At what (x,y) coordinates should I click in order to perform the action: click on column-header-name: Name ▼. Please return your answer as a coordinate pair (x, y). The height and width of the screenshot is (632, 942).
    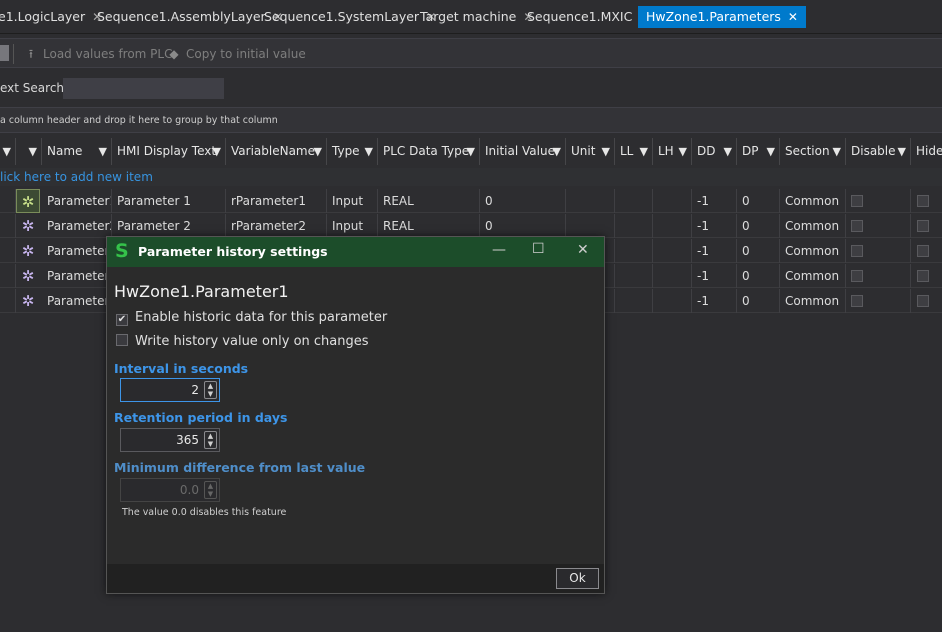
    Looking at the image, I should click on (77, 151).